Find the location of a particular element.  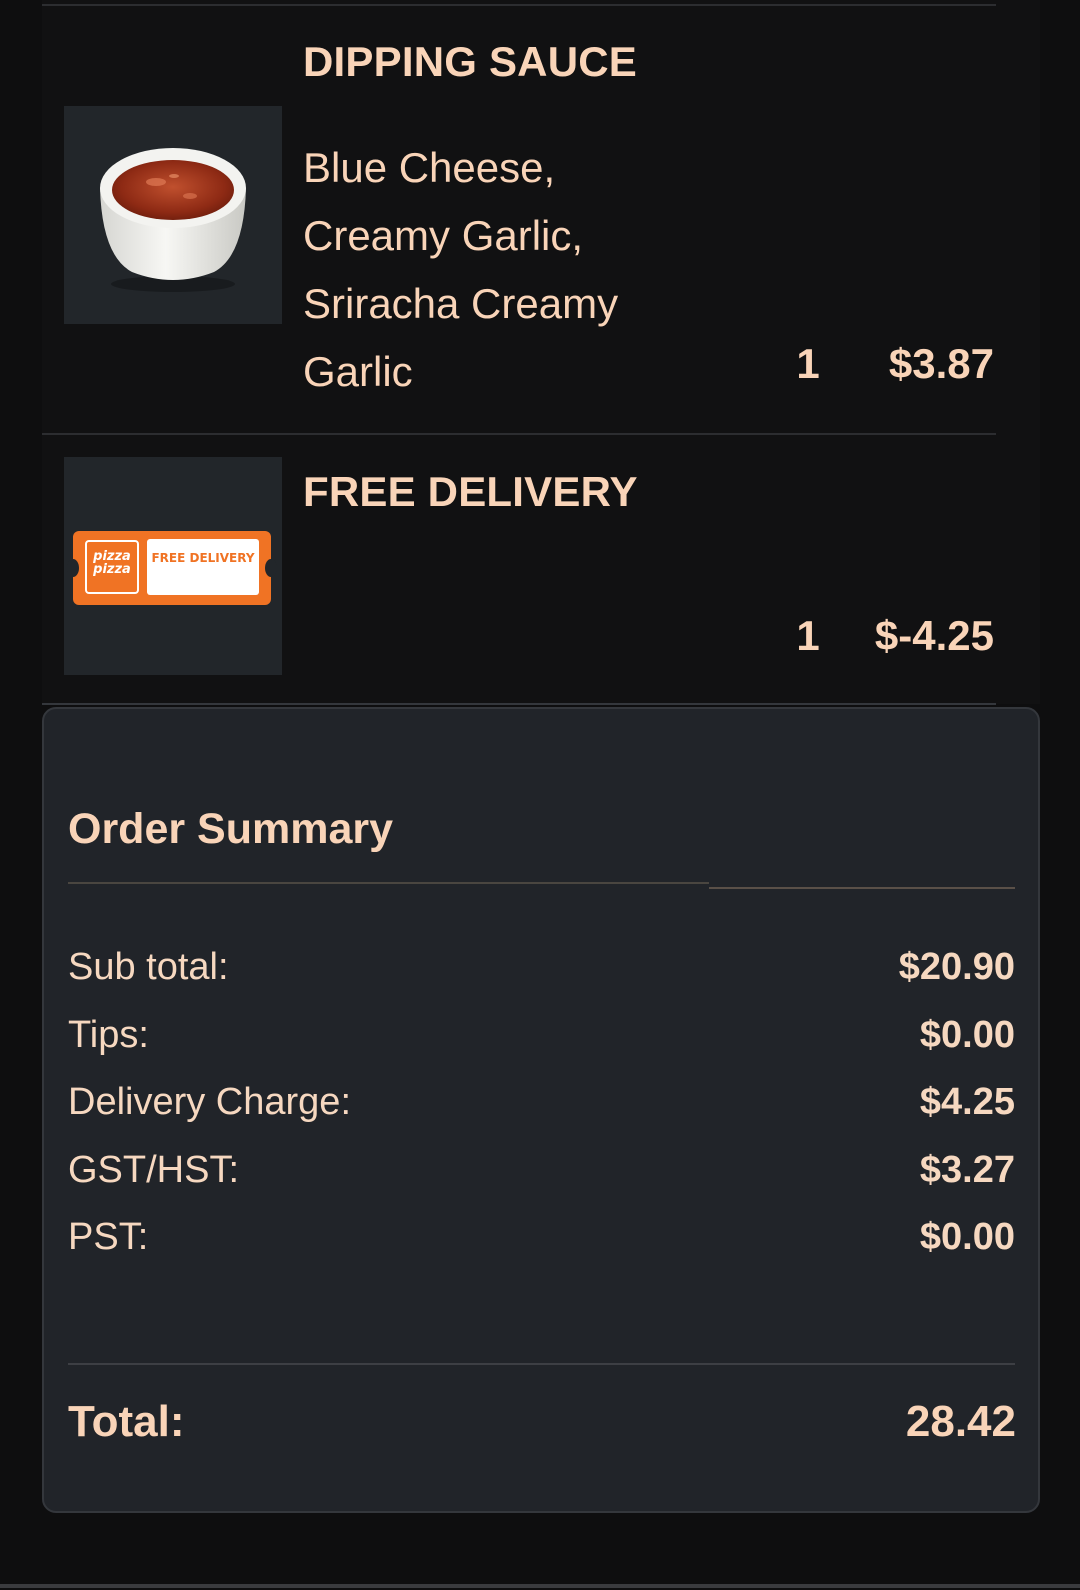

item-title: DIPPING SAUCE is located at coordinates (470, 61).